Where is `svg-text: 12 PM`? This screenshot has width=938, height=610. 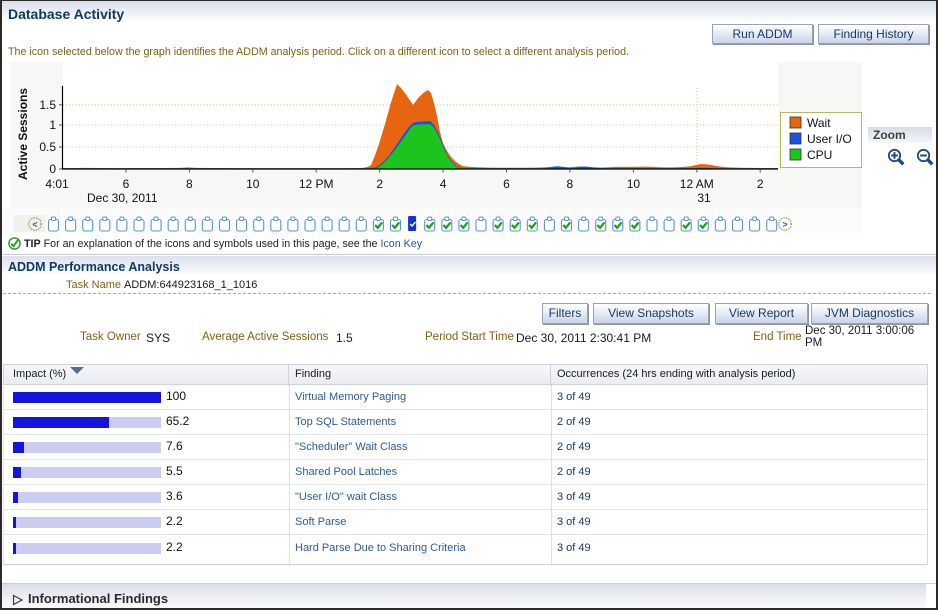 svg-text: 12 PM is located at coordinates (316, 184).